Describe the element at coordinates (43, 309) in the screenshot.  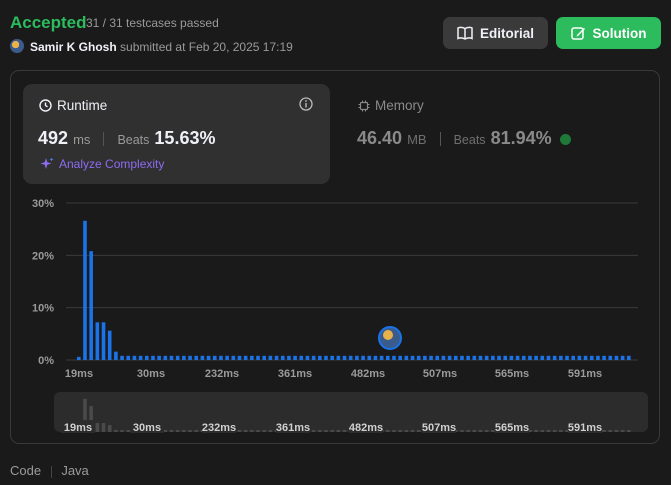
I see `y-tick-label: 10%` at that location.